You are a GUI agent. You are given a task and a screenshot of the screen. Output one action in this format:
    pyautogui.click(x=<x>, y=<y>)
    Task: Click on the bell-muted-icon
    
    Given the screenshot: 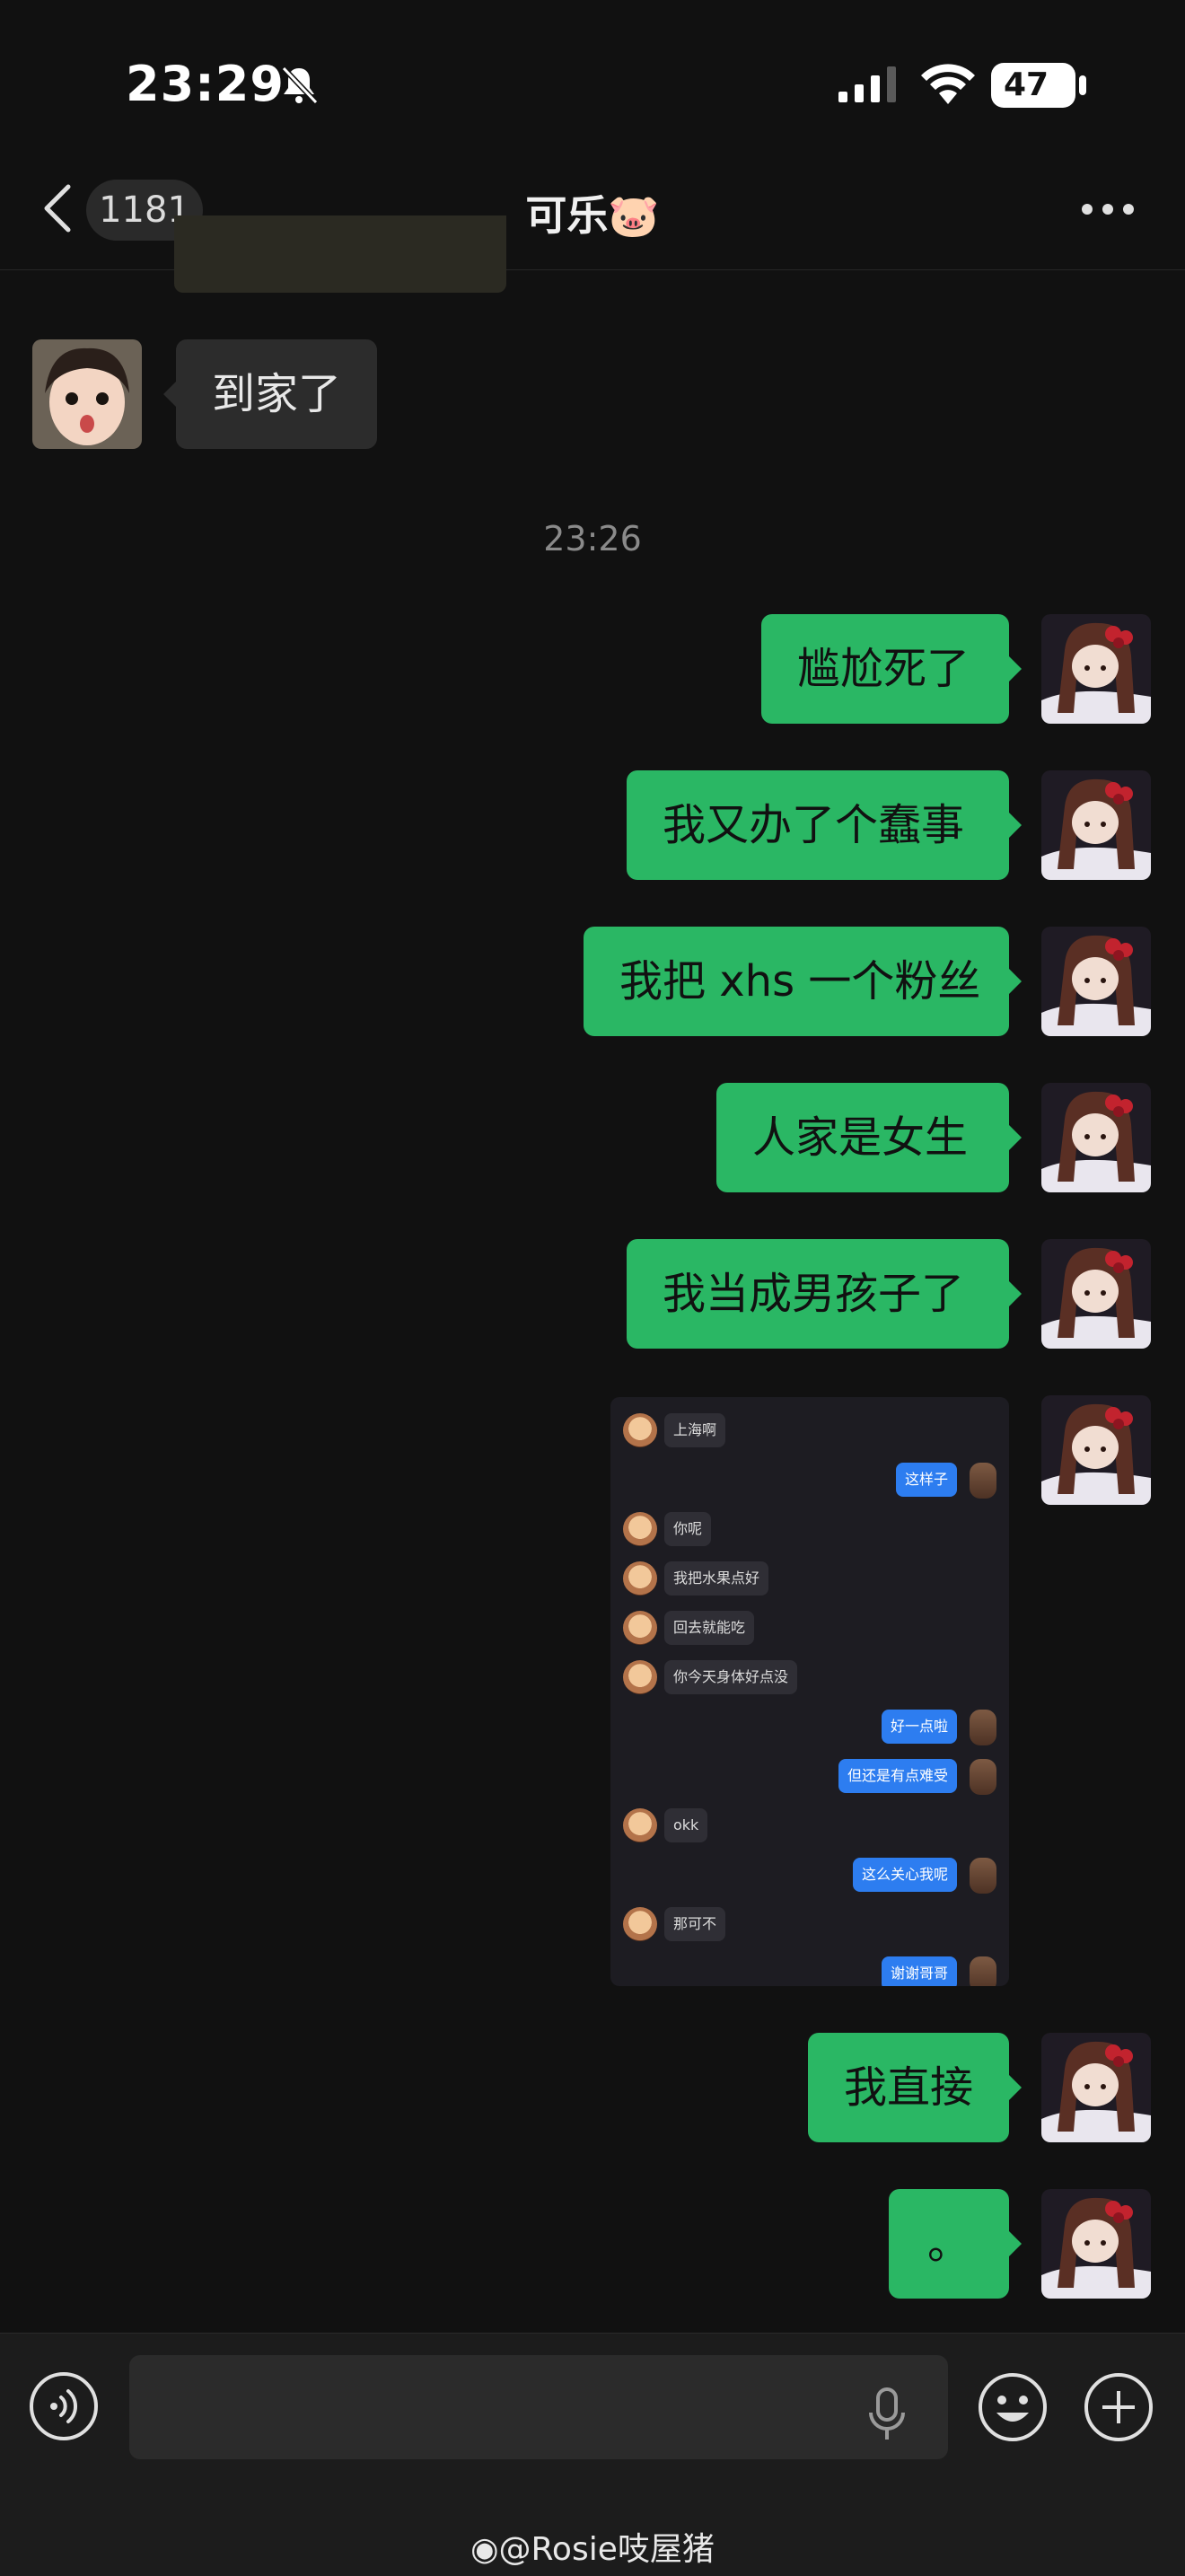 What is the action you would take?
    pyautogui.click(x=300, y=85)
    